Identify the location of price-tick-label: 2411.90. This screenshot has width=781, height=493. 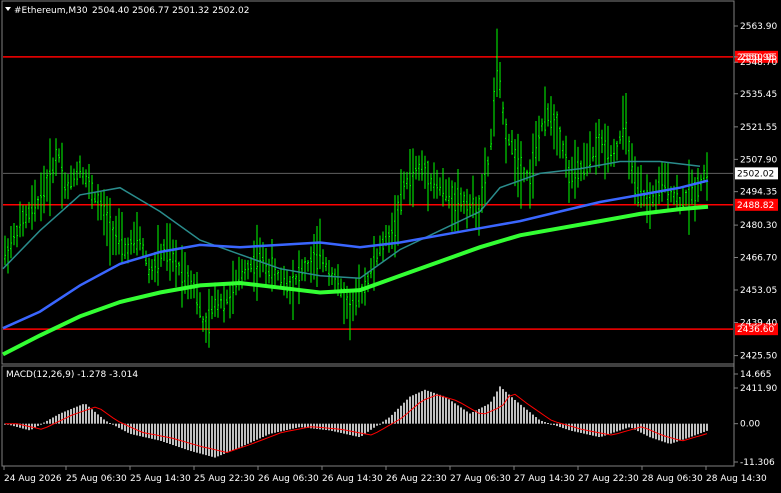
(758, 389).